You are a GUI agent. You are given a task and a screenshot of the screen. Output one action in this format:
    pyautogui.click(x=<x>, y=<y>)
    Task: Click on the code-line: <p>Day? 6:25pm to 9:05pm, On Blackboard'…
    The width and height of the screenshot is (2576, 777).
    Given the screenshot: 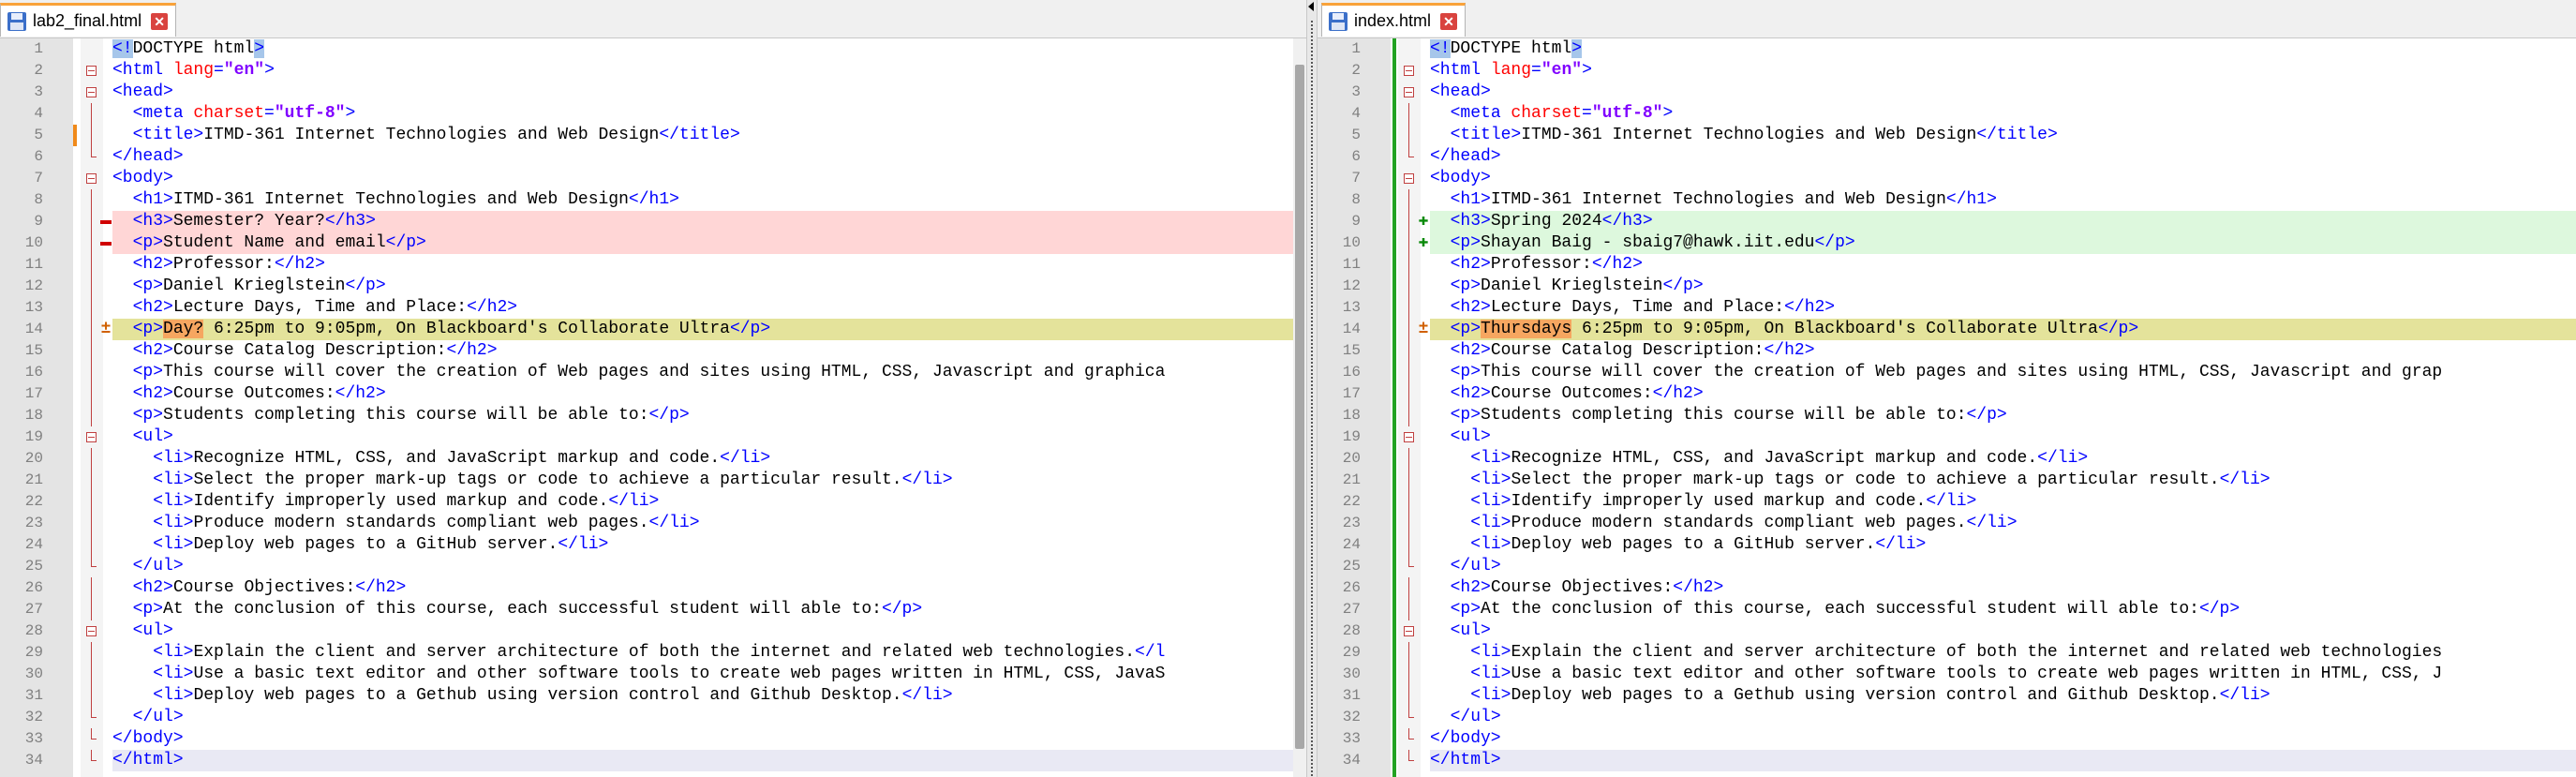 What is the action you would take?
    pyautogui.click(x=653, y=329)
    